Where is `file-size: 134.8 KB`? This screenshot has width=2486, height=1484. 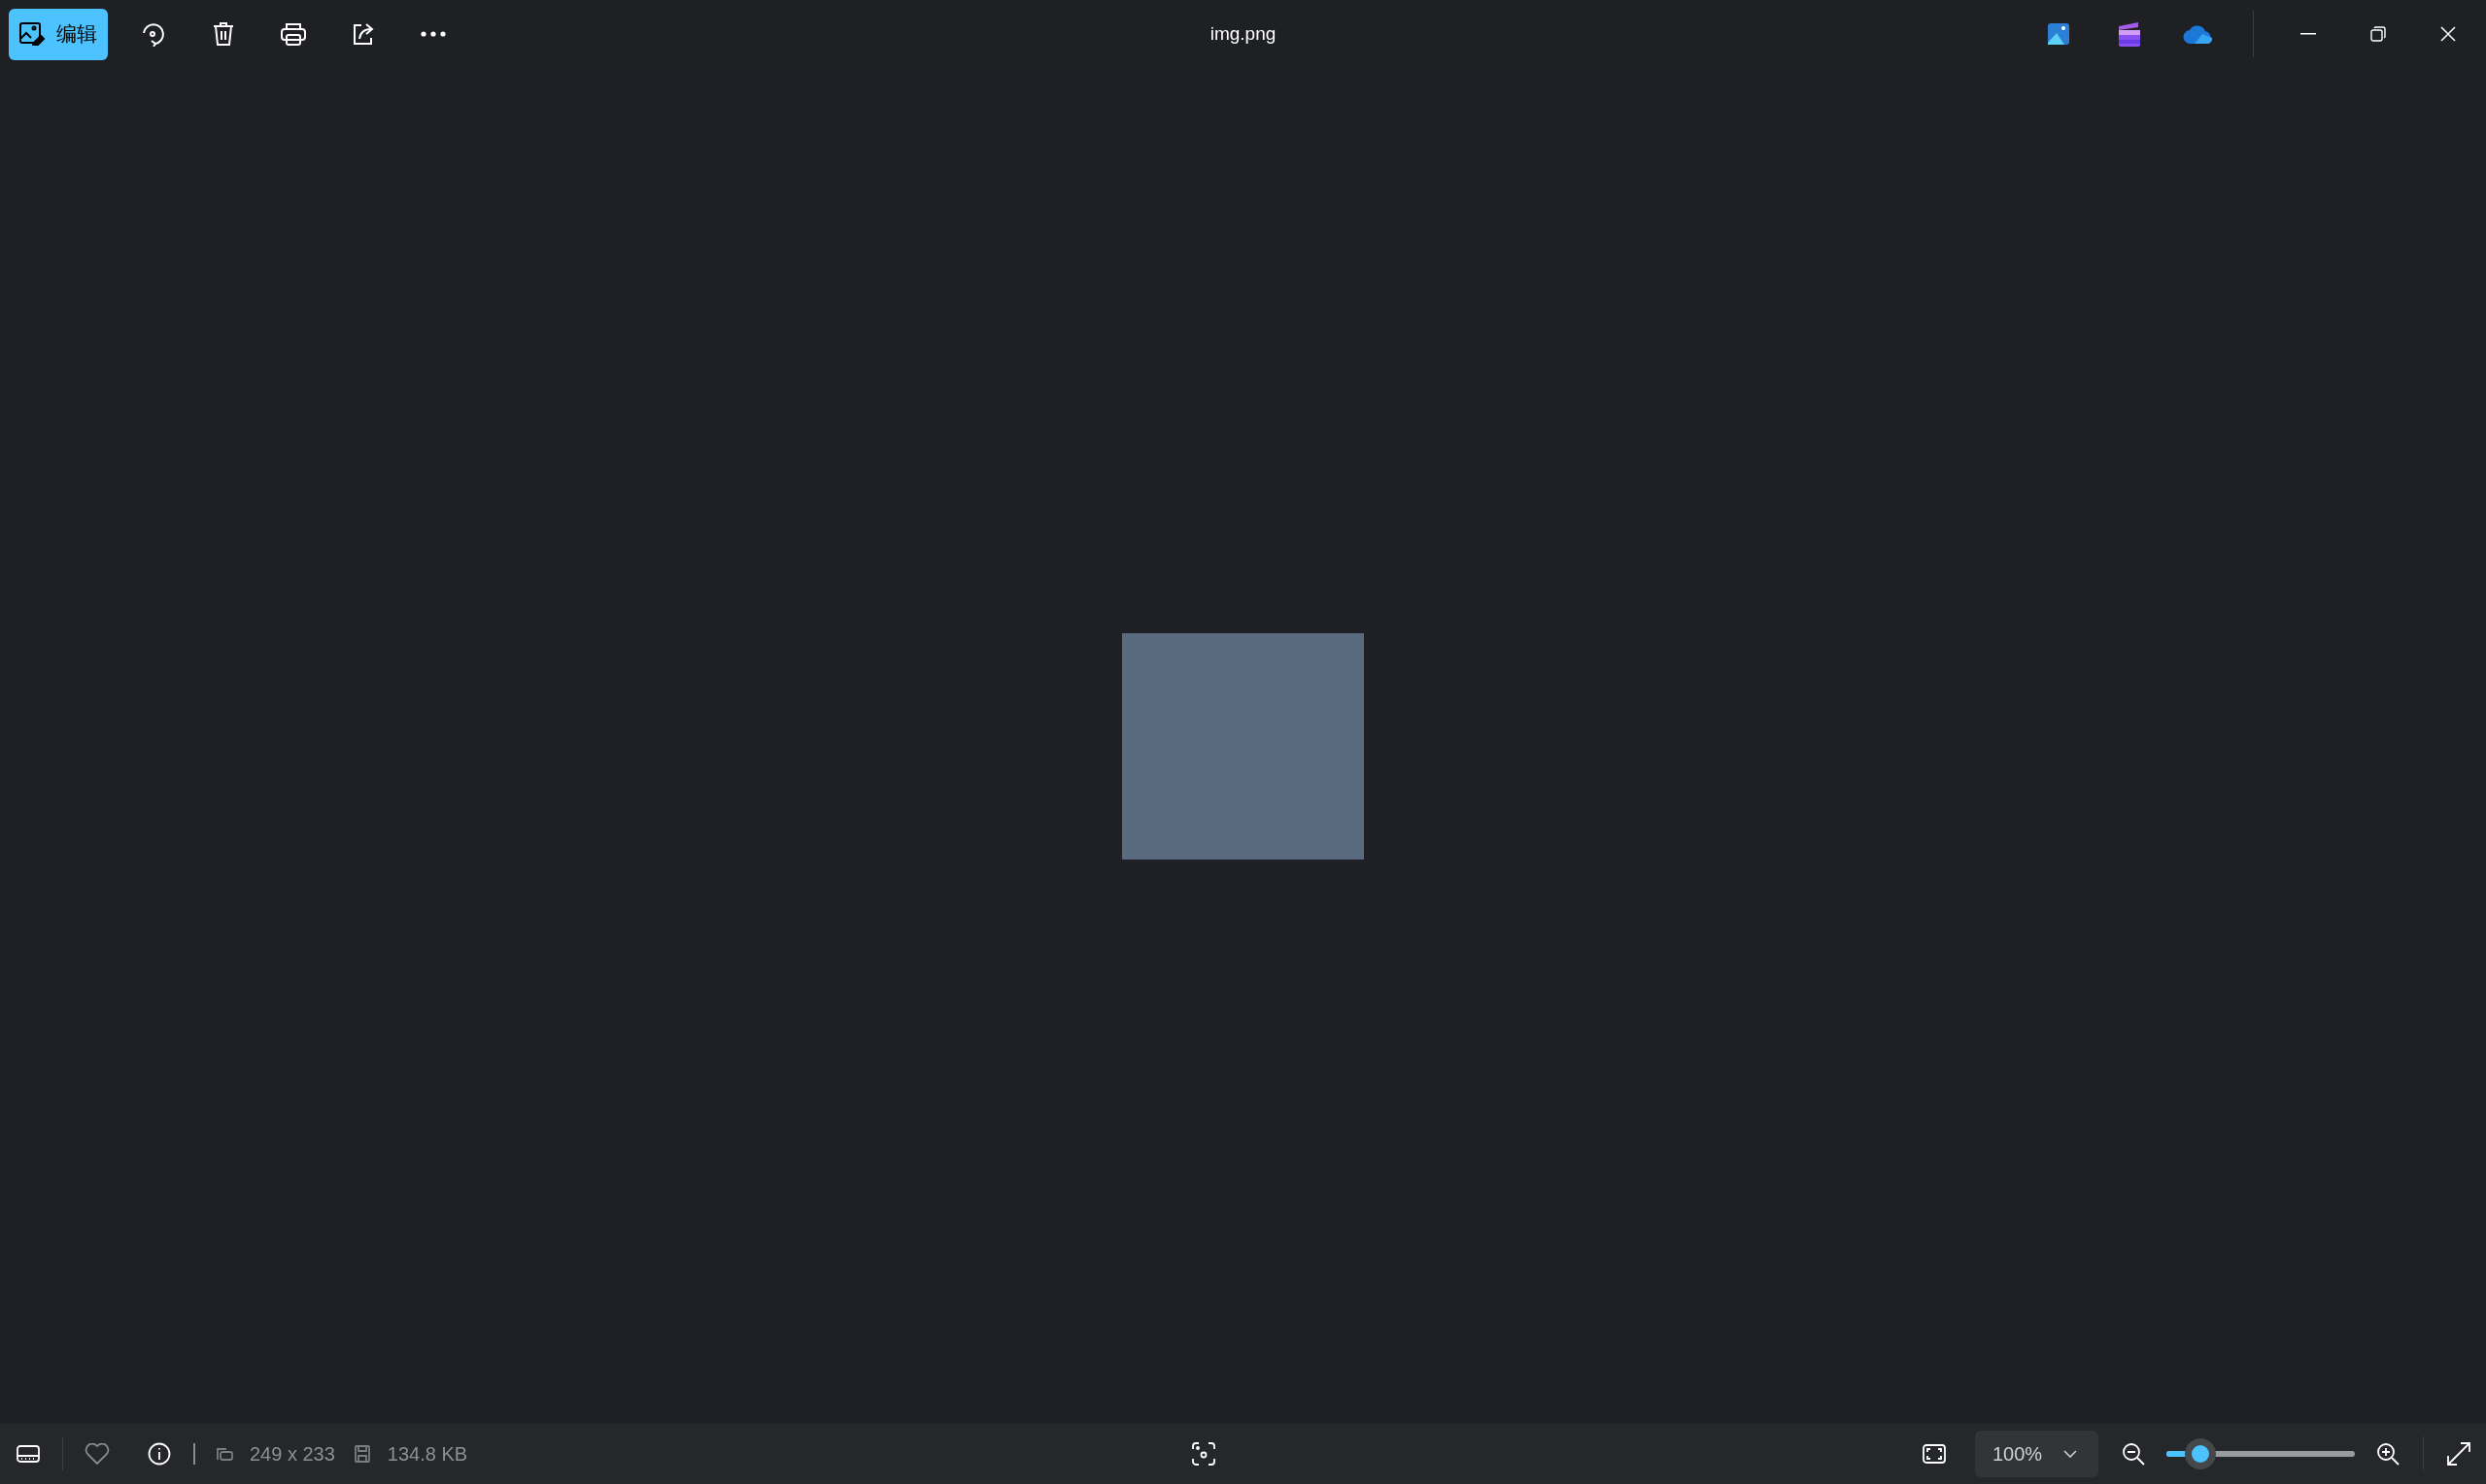 file-size: 134.8 KB is located at coordinates (427, 1455).